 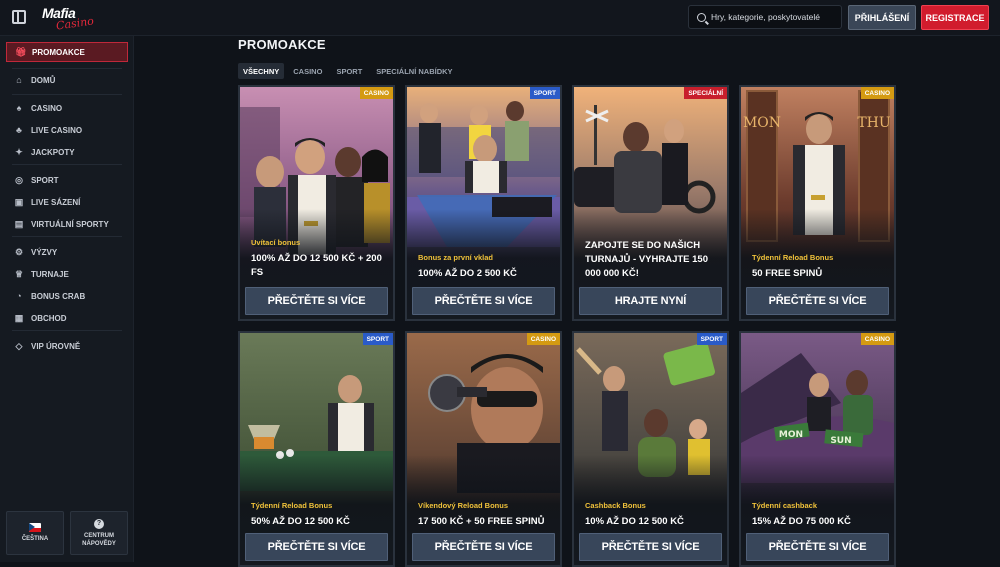 What do you see at coordinates (615, 505) in the screenshot?
I see `card-subtitle: Cashback Bonus` at bounding box center [615, 505].